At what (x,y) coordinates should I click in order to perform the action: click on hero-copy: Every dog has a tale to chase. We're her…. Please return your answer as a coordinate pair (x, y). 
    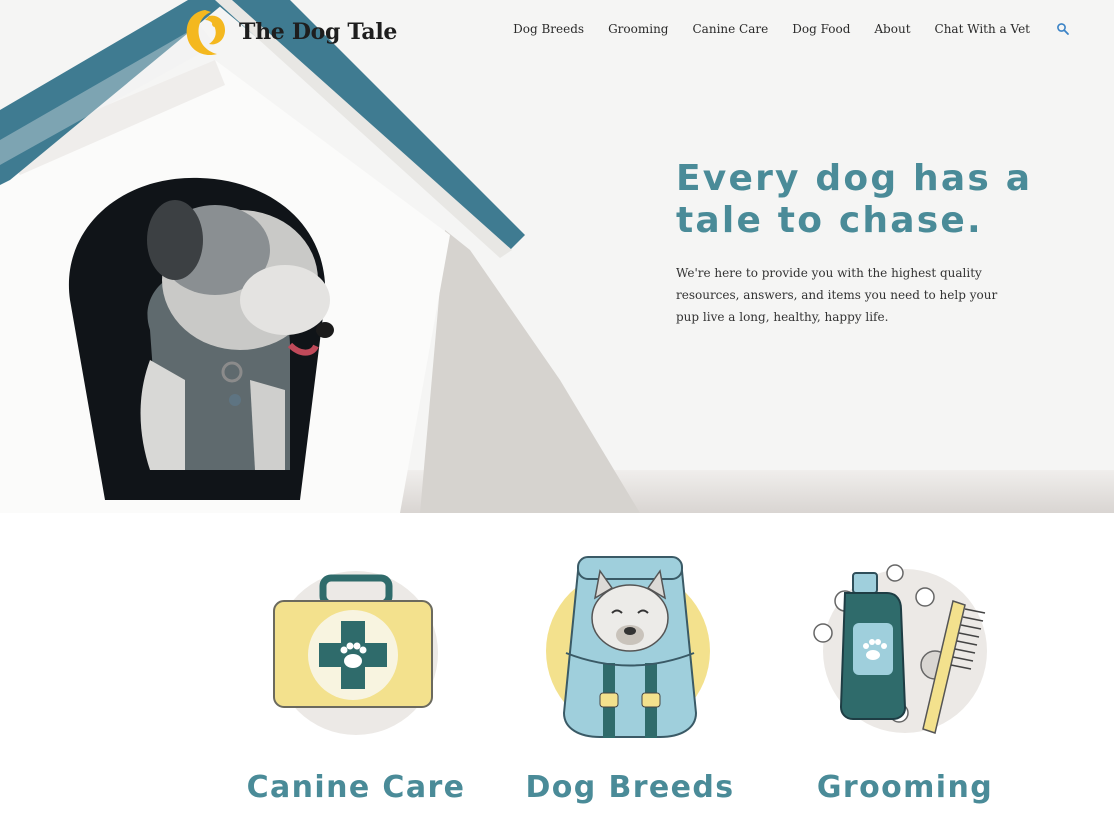
    Looking at the image, I should click on (856, 243).